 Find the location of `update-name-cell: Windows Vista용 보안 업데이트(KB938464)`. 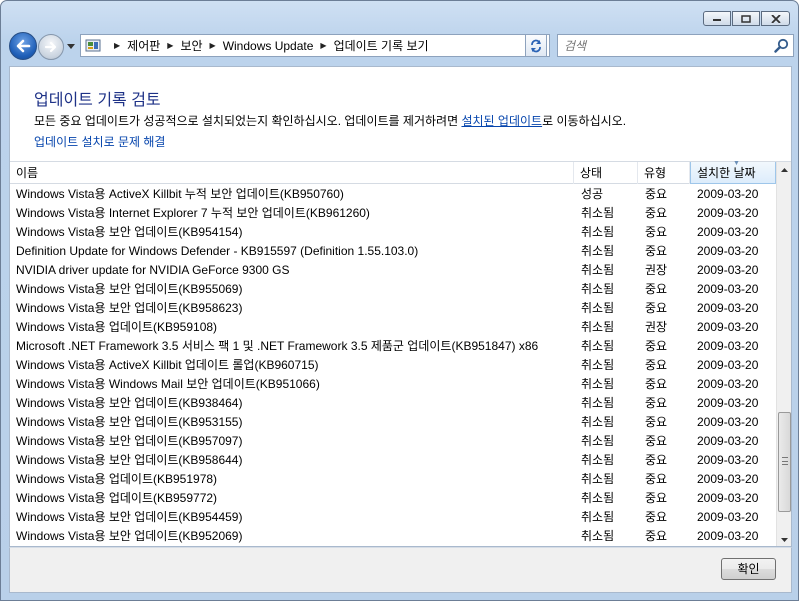

update-name-cell: Windows Vista용 보안 업데이트(KB938464) is located at coordinates (129, 403).